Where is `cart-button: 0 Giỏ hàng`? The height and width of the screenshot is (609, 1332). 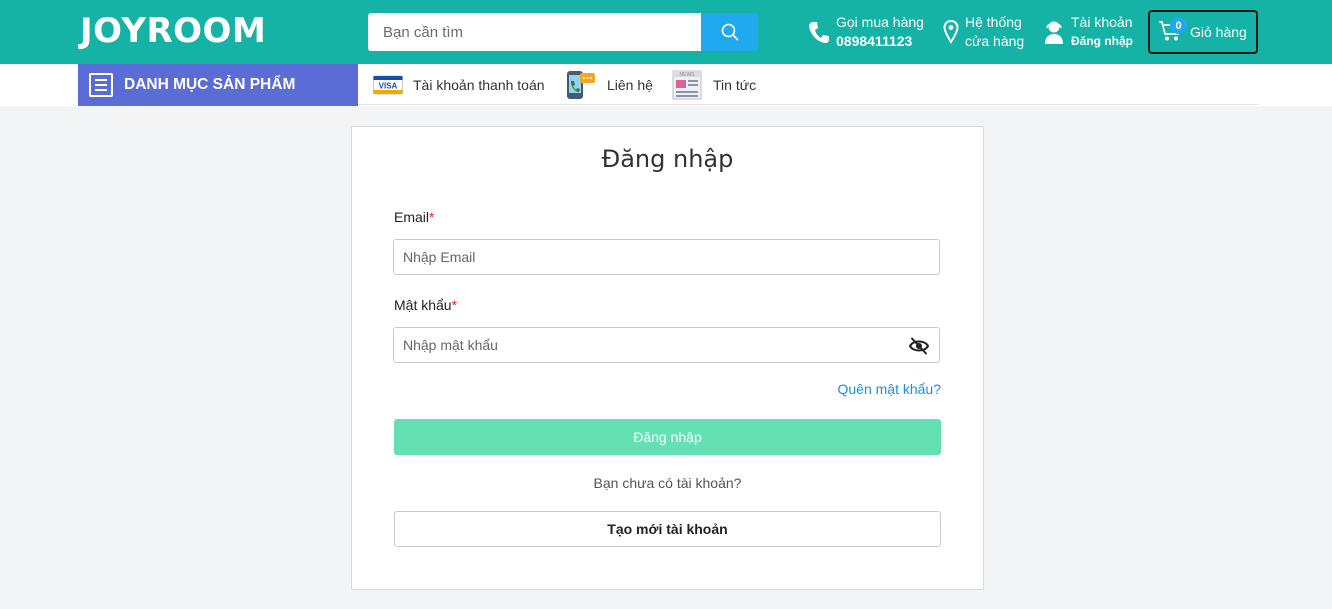
cart-button: 0 Giỏ hàng is located at coordinates (1203, 32).